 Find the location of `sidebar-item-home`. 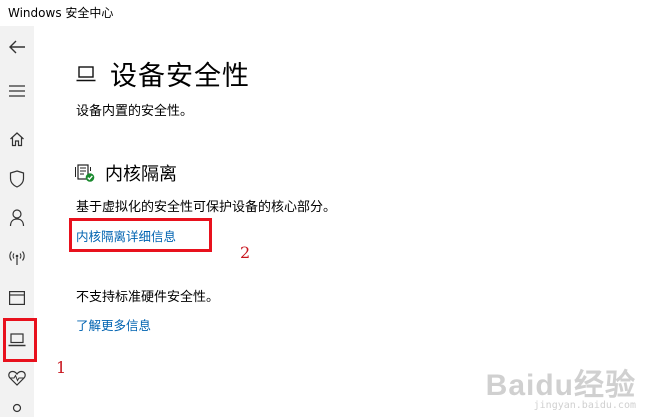

sidebar-item-home is located at coordinates (17, 139).